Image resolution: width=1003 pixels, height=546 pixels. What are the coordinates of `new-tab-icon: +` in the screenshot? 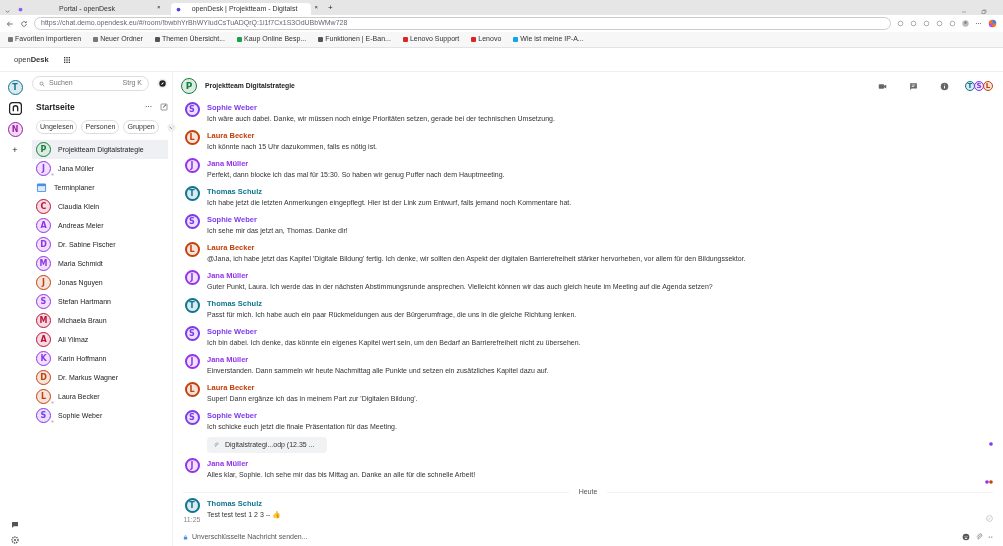 It's located at (330, 7).